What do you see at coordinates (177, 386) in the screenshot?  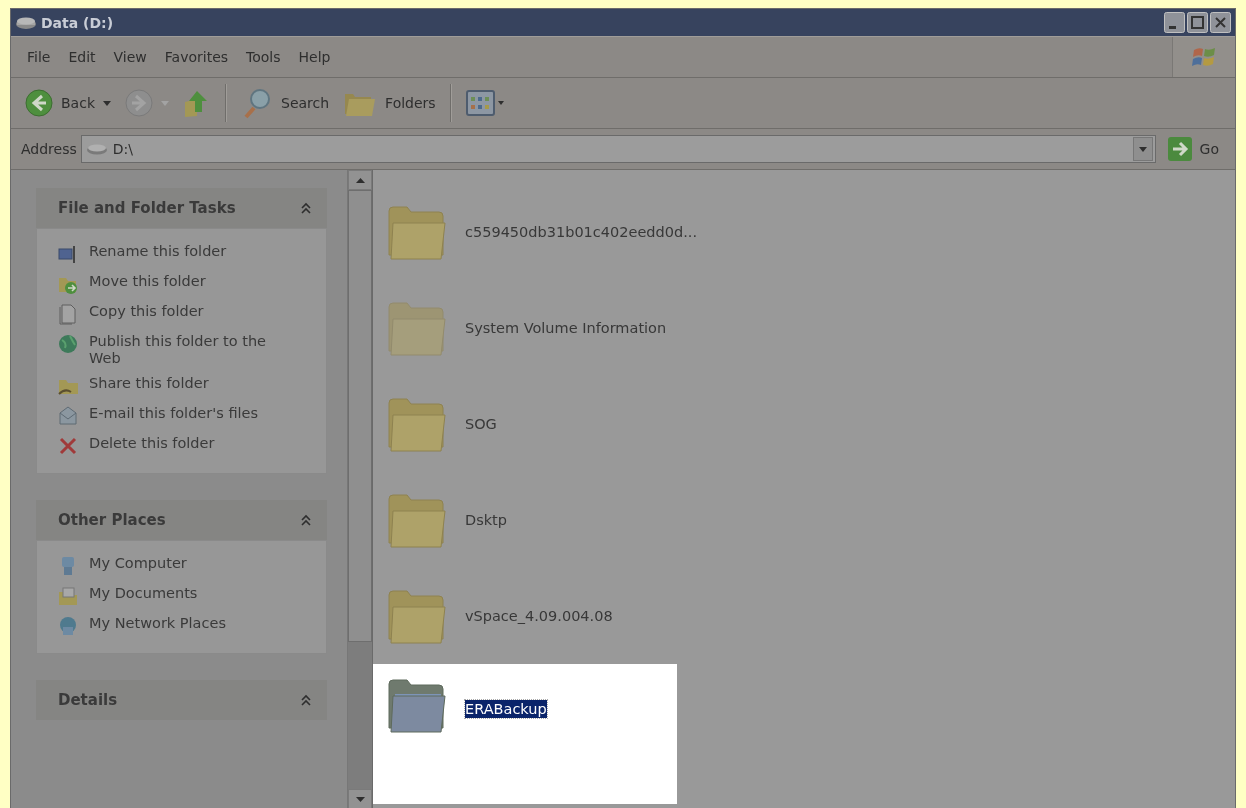 I see `task-link: Share this folder` at bounding box center [177, 386].